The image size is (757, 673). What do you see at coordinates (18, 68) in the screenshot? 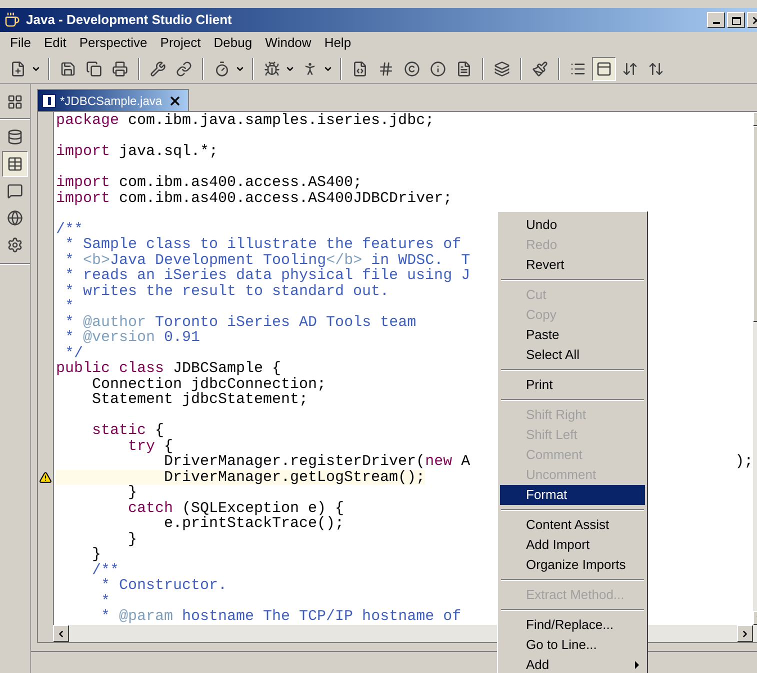
I see `new-file-icon` at bounding box center [18, 68].